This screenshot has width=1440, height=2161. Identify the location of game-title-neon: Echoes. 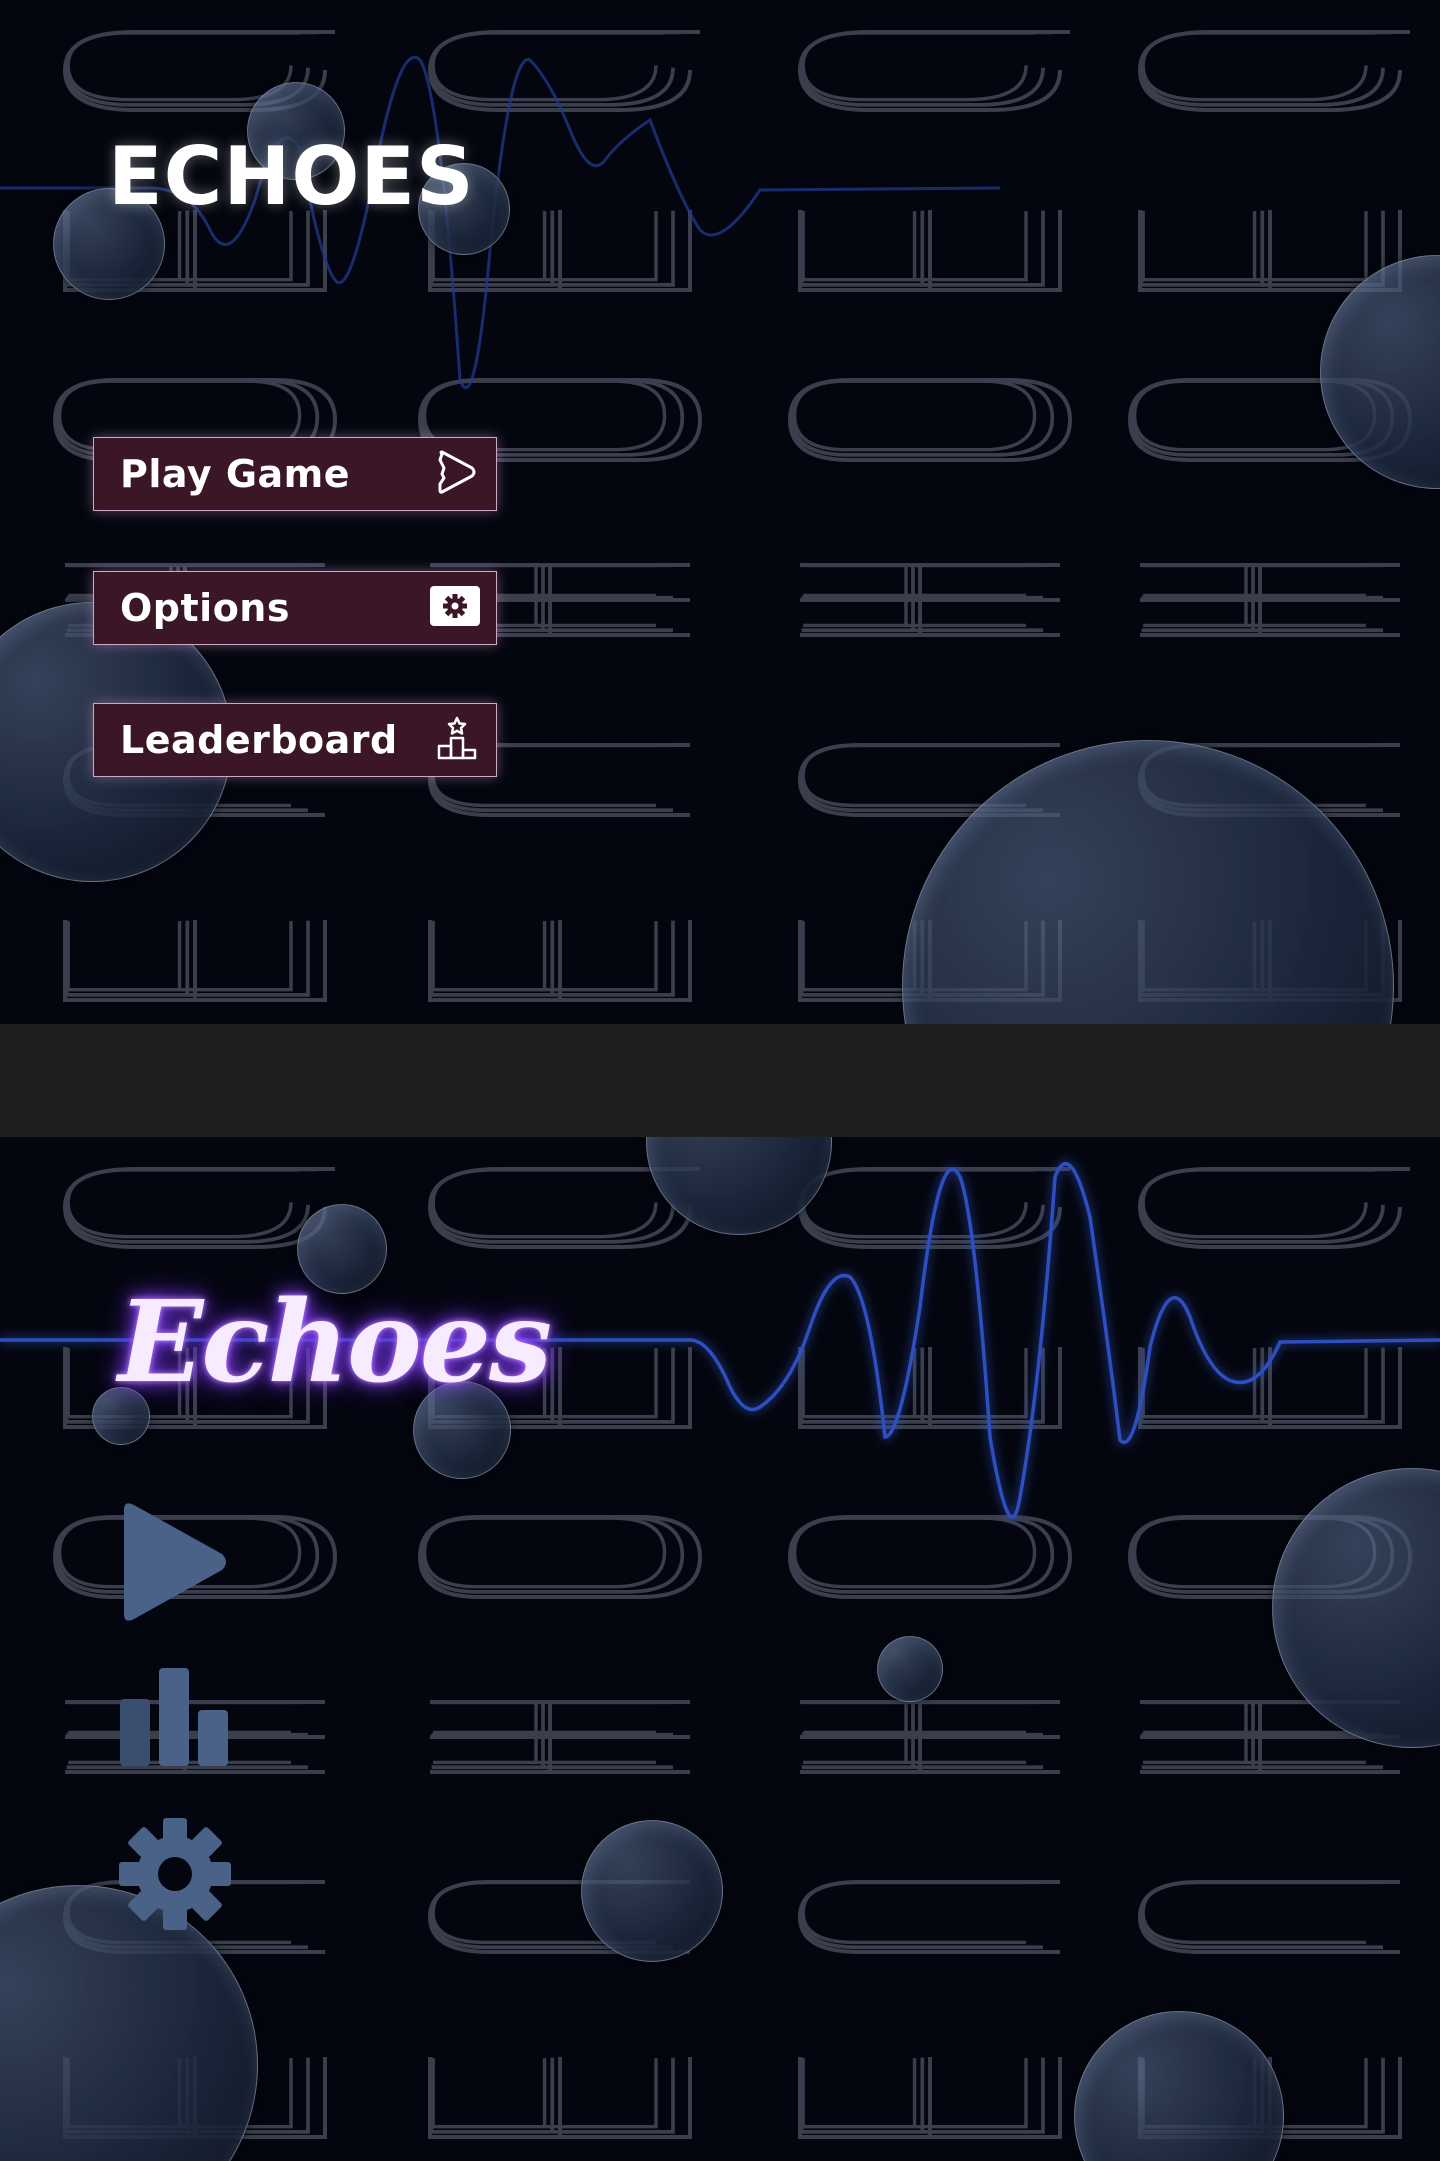
(335, 1342).